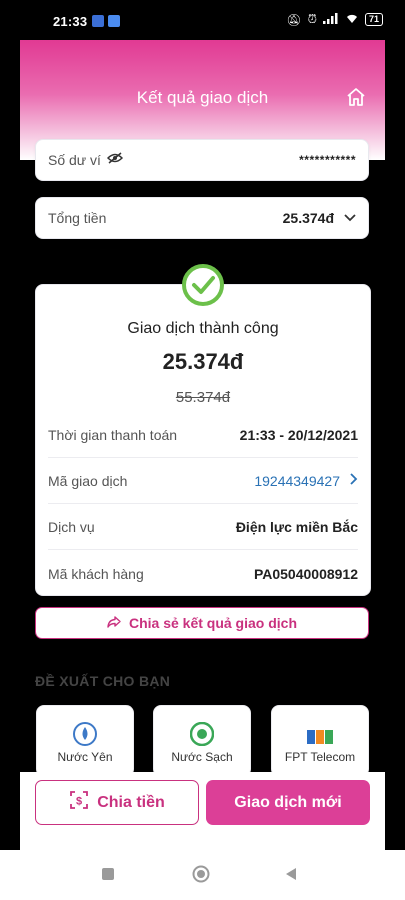 This screenshot has width=405, height=900. What do you see at coordinates (305, 574) in the screenshot?
I see `detail-value: PA05040008912` at bounding box center [305, 574].